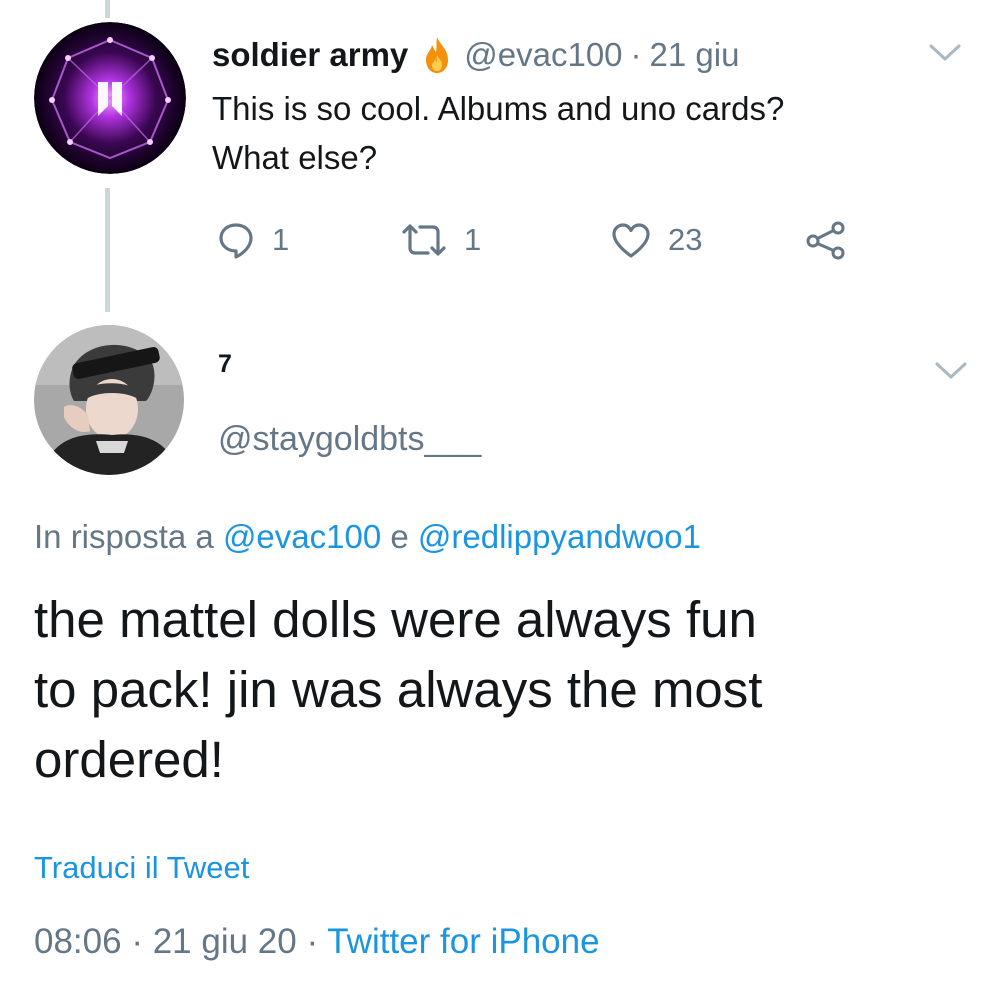  What do you see at coordinates (656, 240) in the screenshot?
I see `like-button: 23` at bounding box center [656, 240].